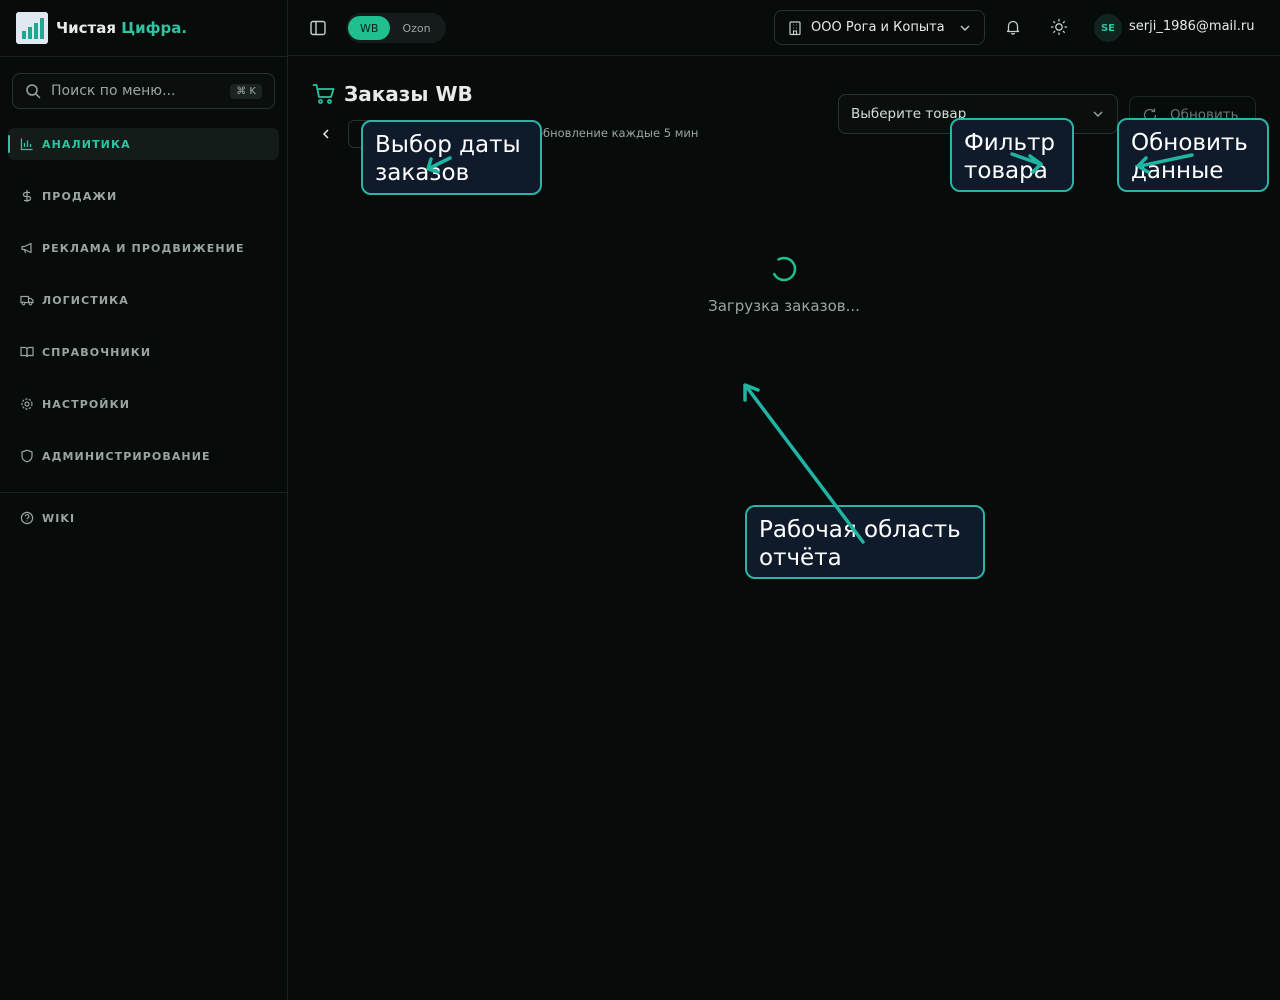  I want to click on building-icon, so click(795, 27).